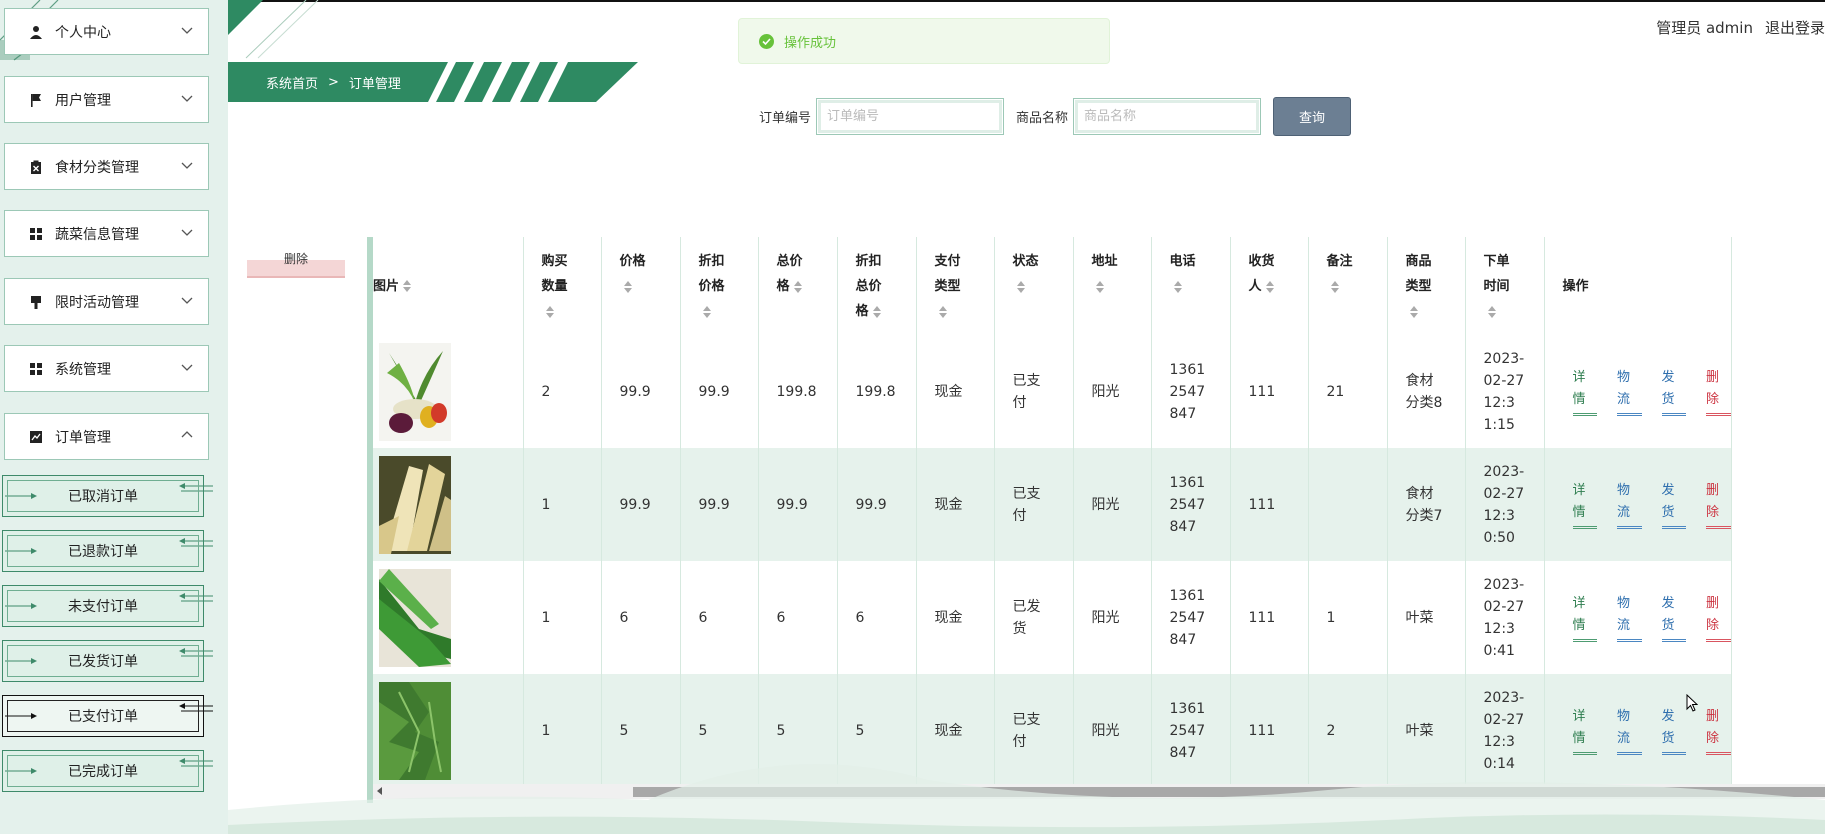 The image size is (1825, 834). Describe the element at coordinates (106, 436) in the screenshot. I see `sidebar-item-orders: 订单管理` at that location.